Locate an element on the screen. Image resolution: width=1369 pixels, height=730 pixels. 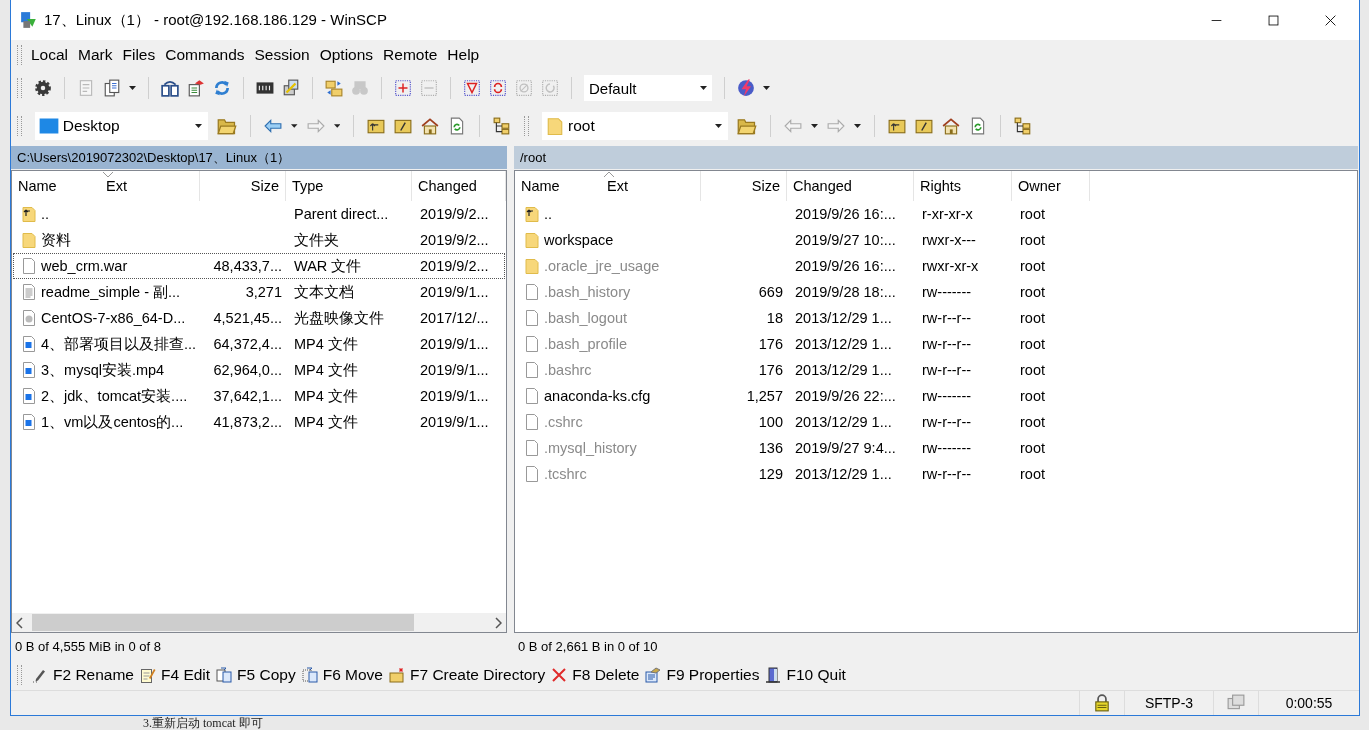
menu-item: Commands is located at coordinates (205, 55).